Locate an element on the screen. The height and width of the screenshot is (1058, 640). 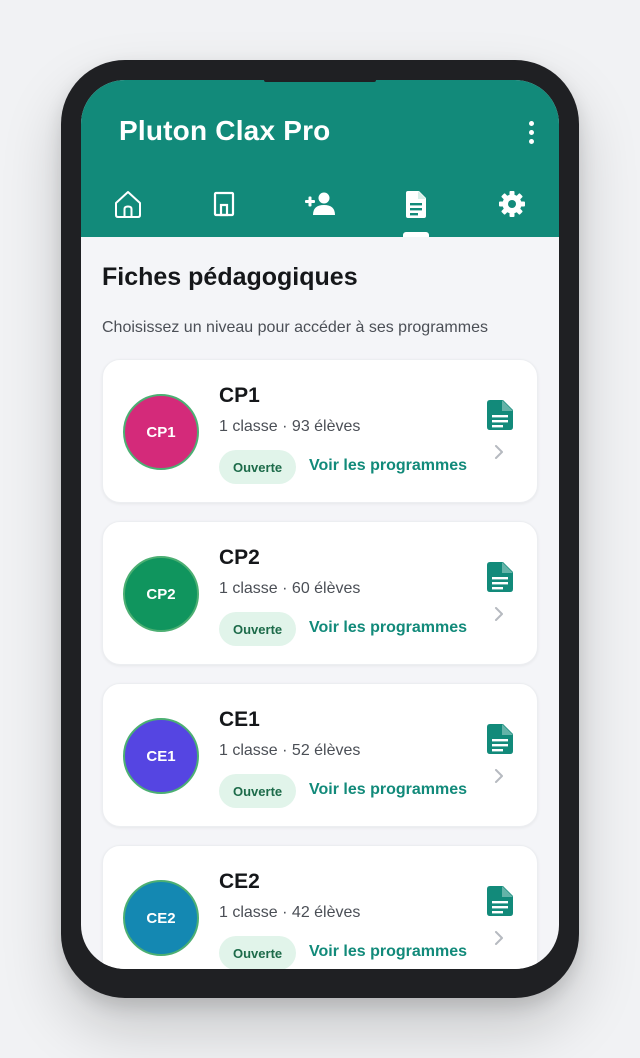
app-bar: Pluton Clax Pro is located at coordinates (320, 158).